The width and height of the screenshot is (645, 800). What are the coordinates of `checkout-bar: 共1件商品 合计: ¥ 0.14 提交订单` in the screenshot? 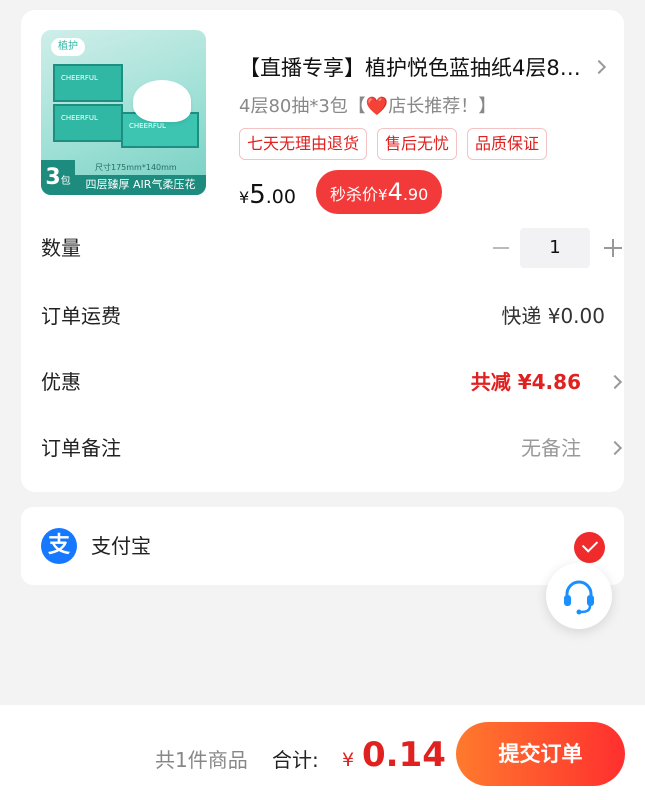 It's located at (322, 752).